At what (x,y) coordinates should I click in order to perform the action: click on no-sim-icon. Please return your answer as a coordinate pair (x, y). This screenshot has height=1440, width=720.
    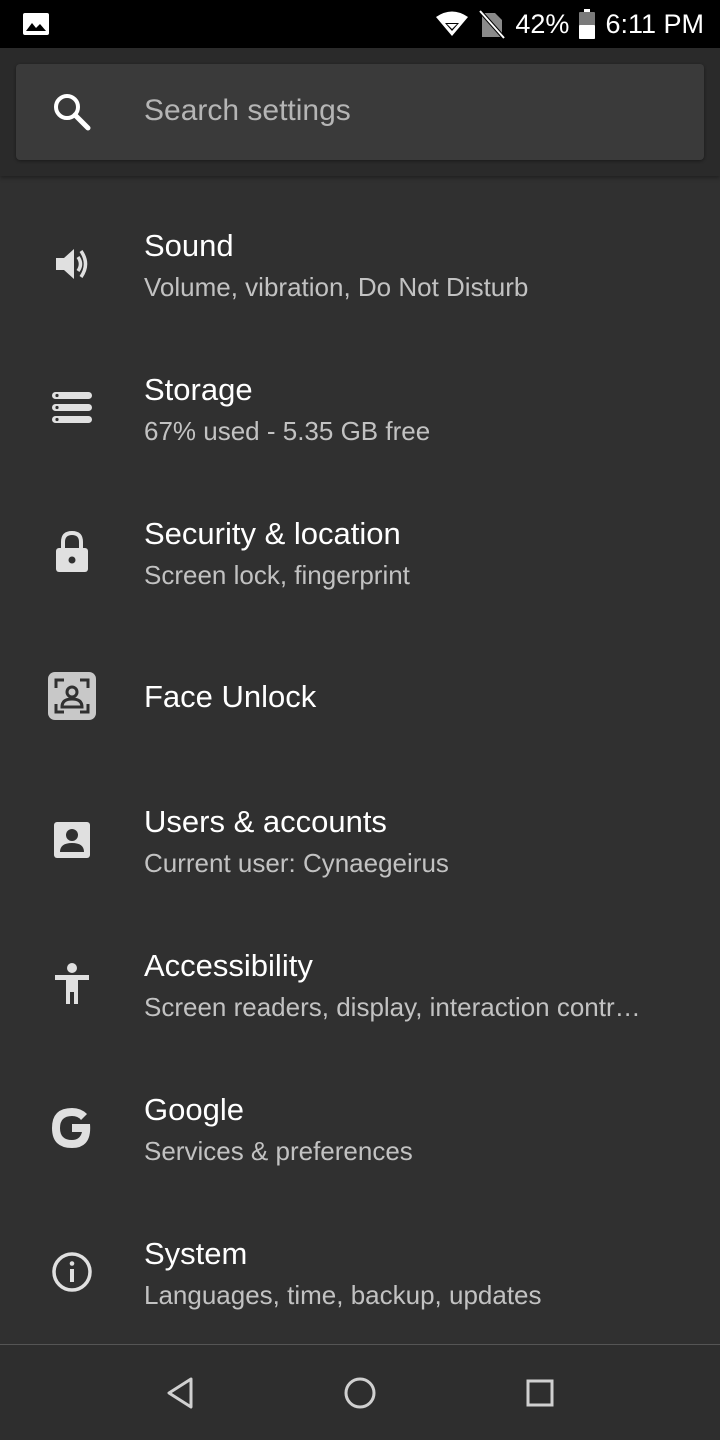
    Looking at the image, I should click on (492, 24).